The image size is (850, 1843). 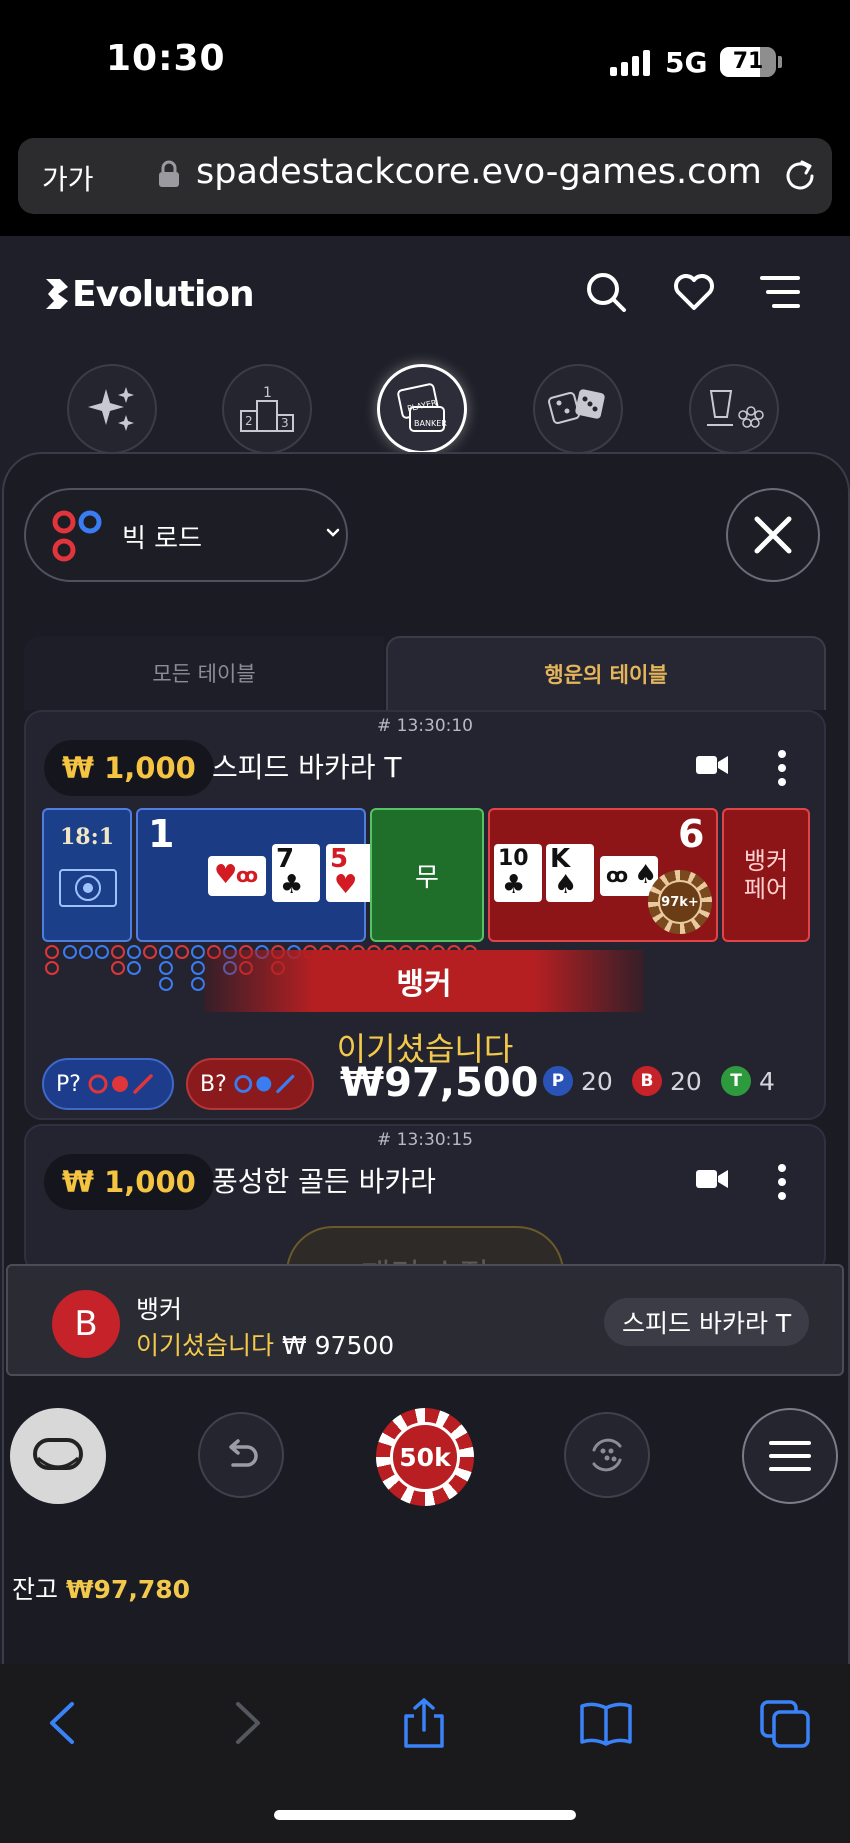 What do you see at coordinates (736, 1081) in the screenshot?
I see `tie-badge: T` at bounding box center [736, 1081].